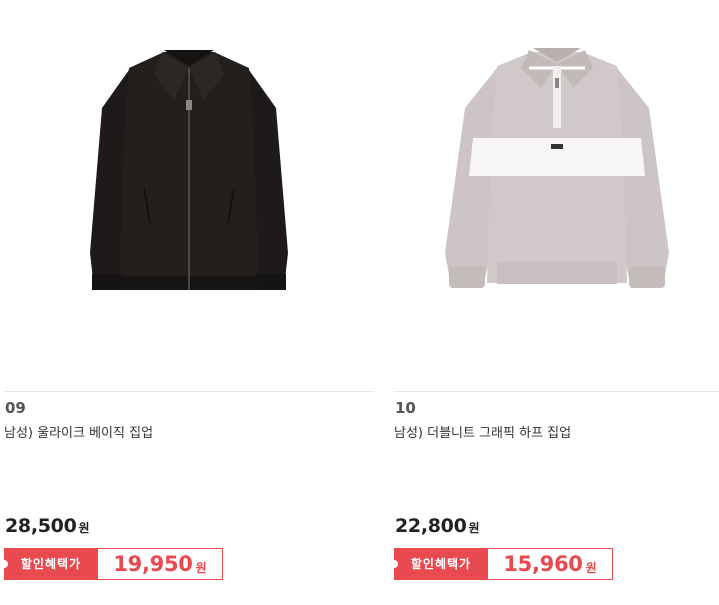 The width and height of the screenshot is (719, 605). I want to click on price-value: 22,800, so click(431, 526).